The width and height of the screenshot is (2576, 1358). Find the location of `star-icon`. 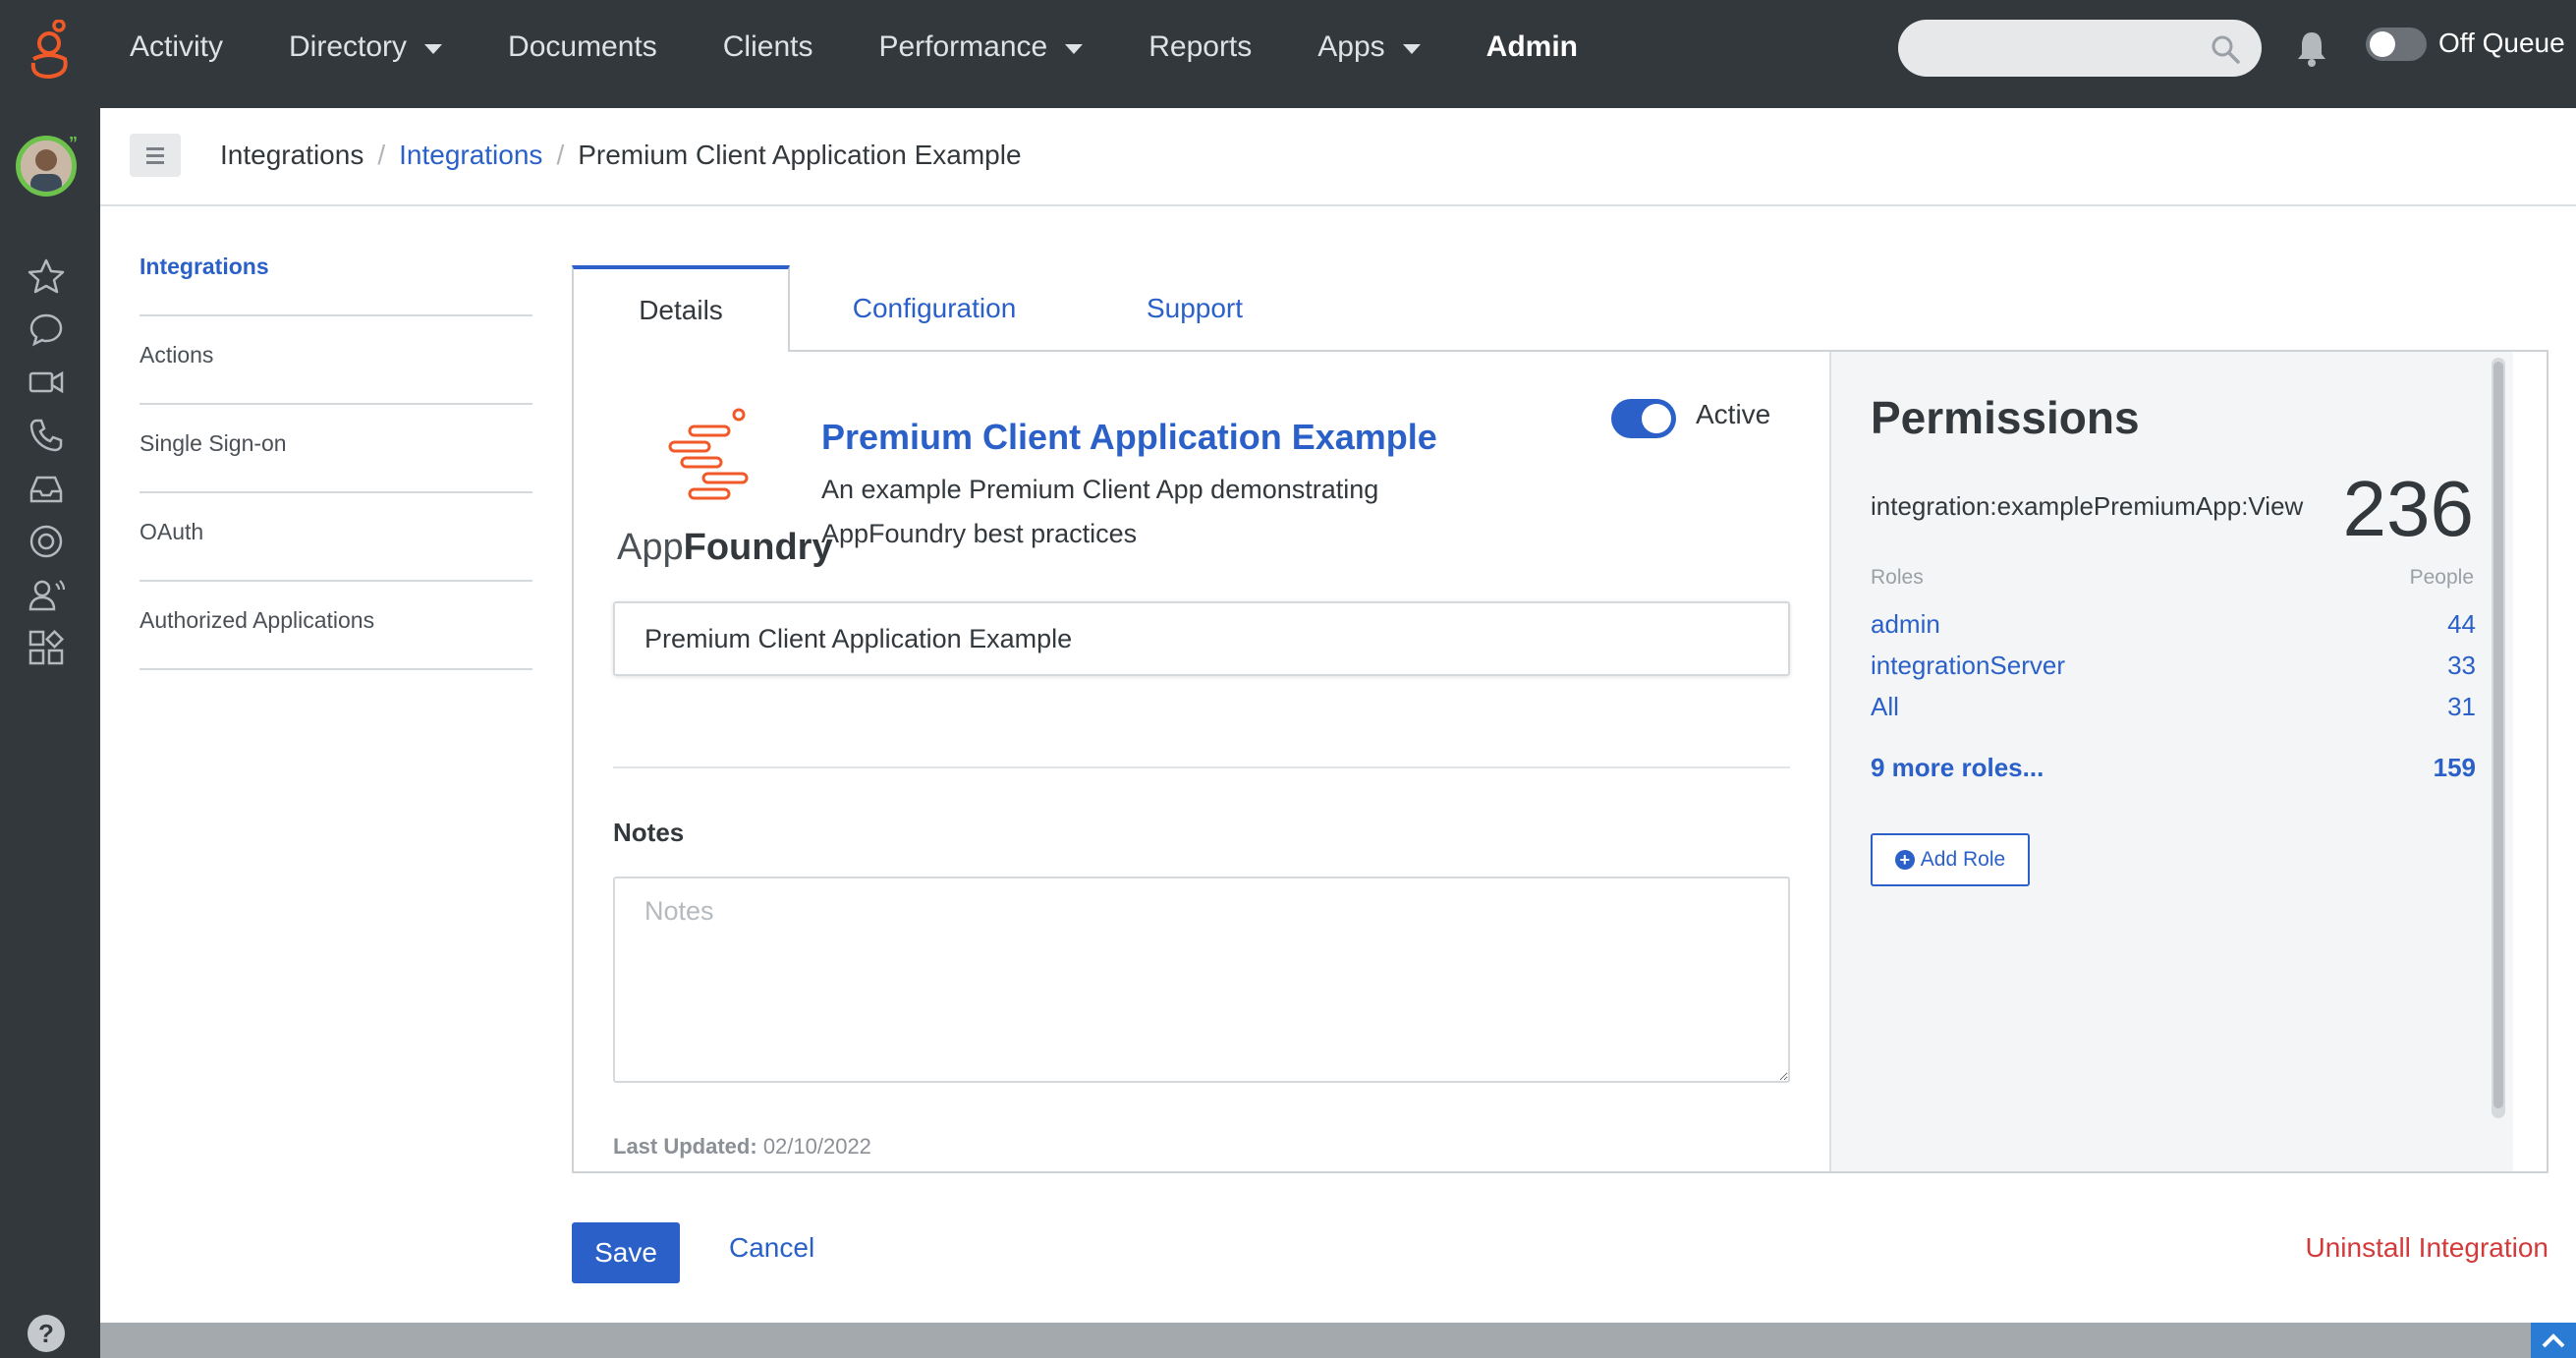

star-icon is located at coordinates (46, 276).